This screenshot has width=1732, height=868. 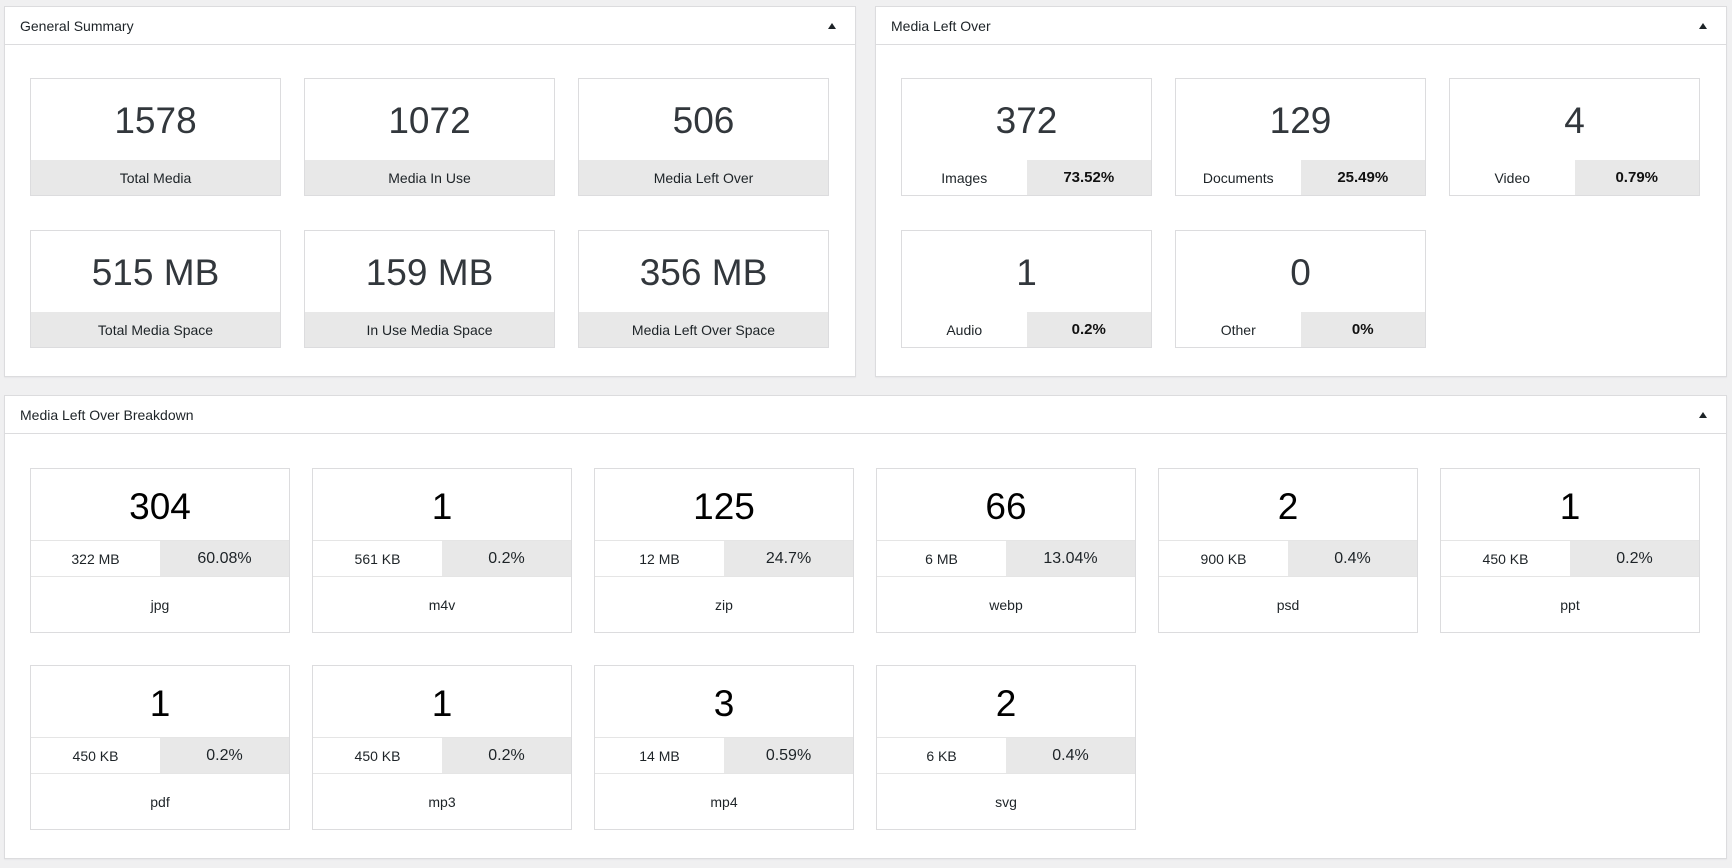 I want to click on file-percent: 24.7%, so click(x=788, y=558).